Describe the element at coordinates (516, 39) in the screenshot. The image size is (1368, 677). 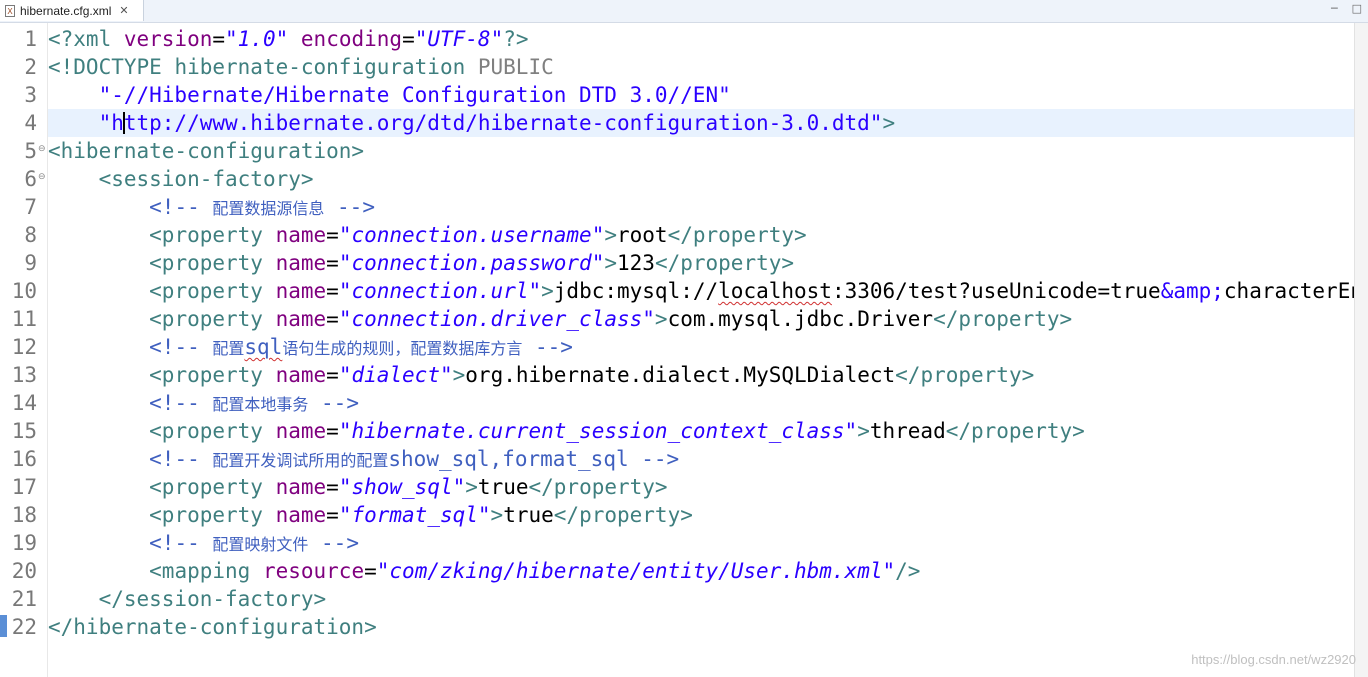
I see `xml-declaration-end: ?>` at that location.